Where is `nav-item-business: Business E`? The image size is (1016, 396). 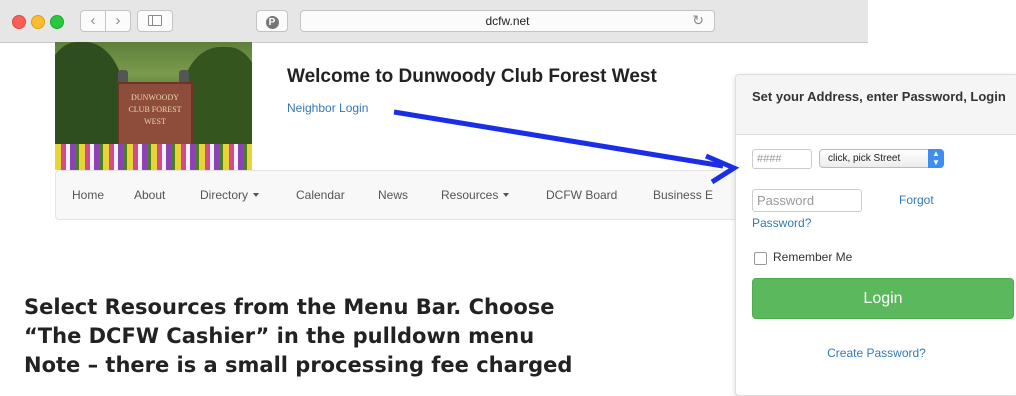
nav-item-business: Business E is located at coordinates (683, 195).